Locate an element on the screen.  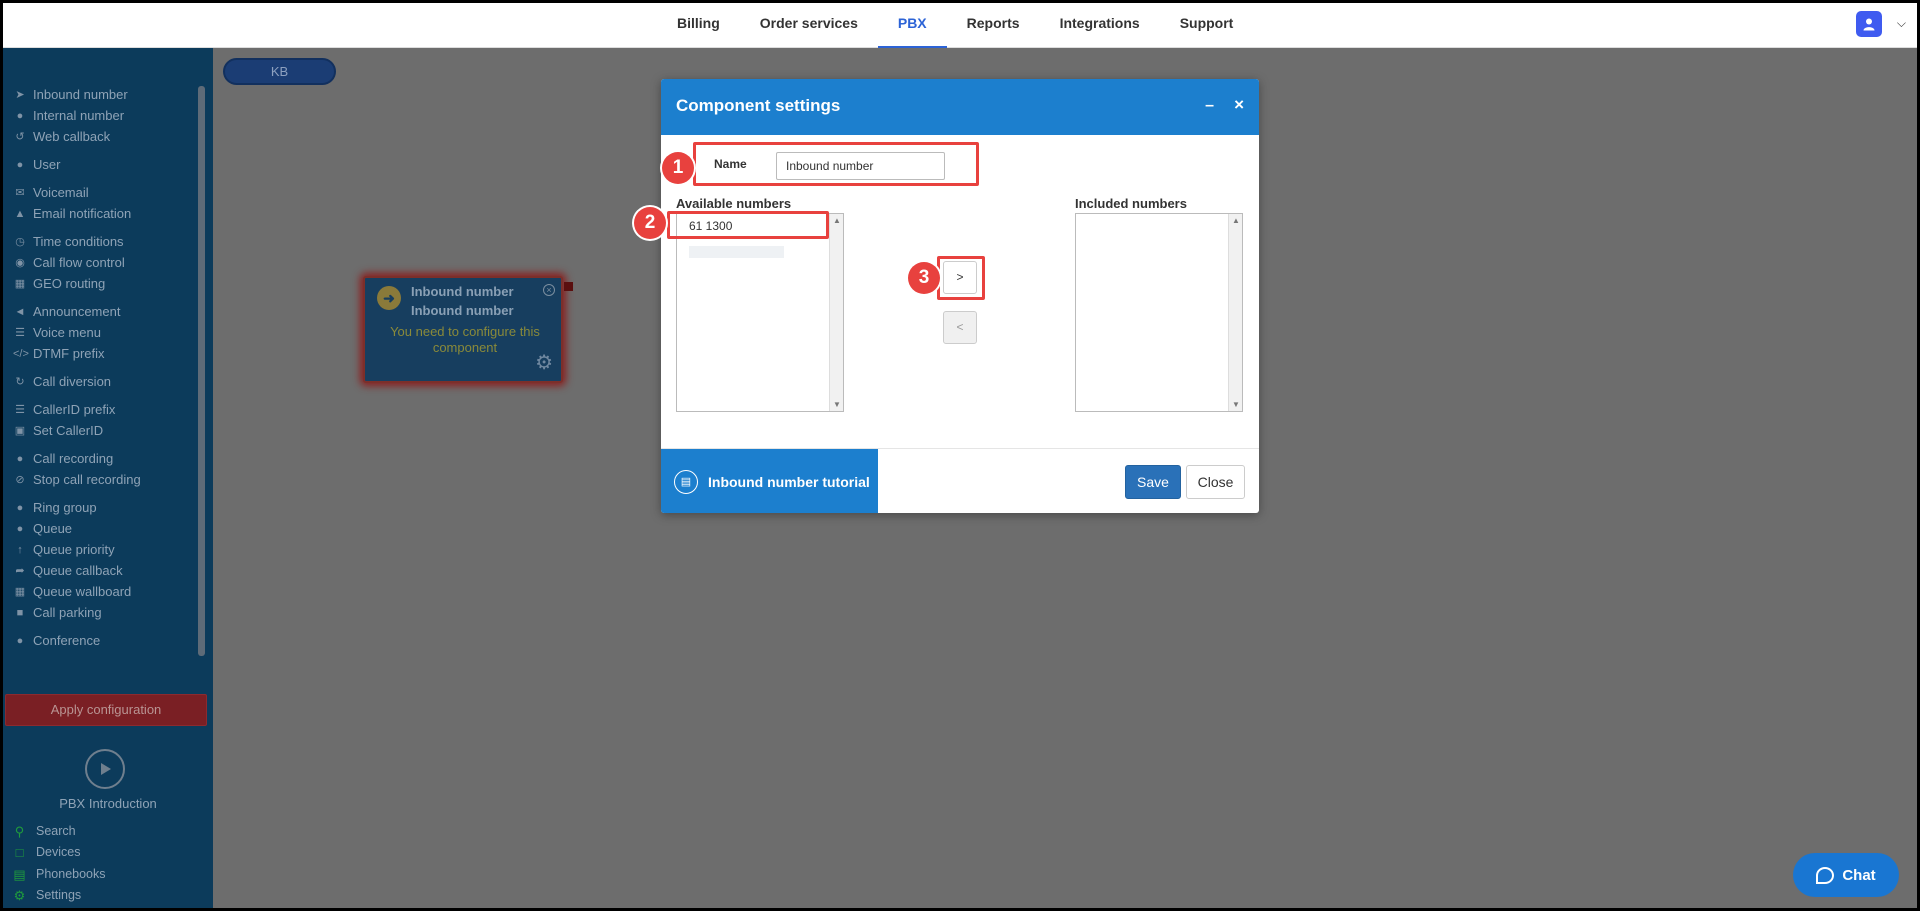
nav-billing: Billing is located at coordinates (698, 24).